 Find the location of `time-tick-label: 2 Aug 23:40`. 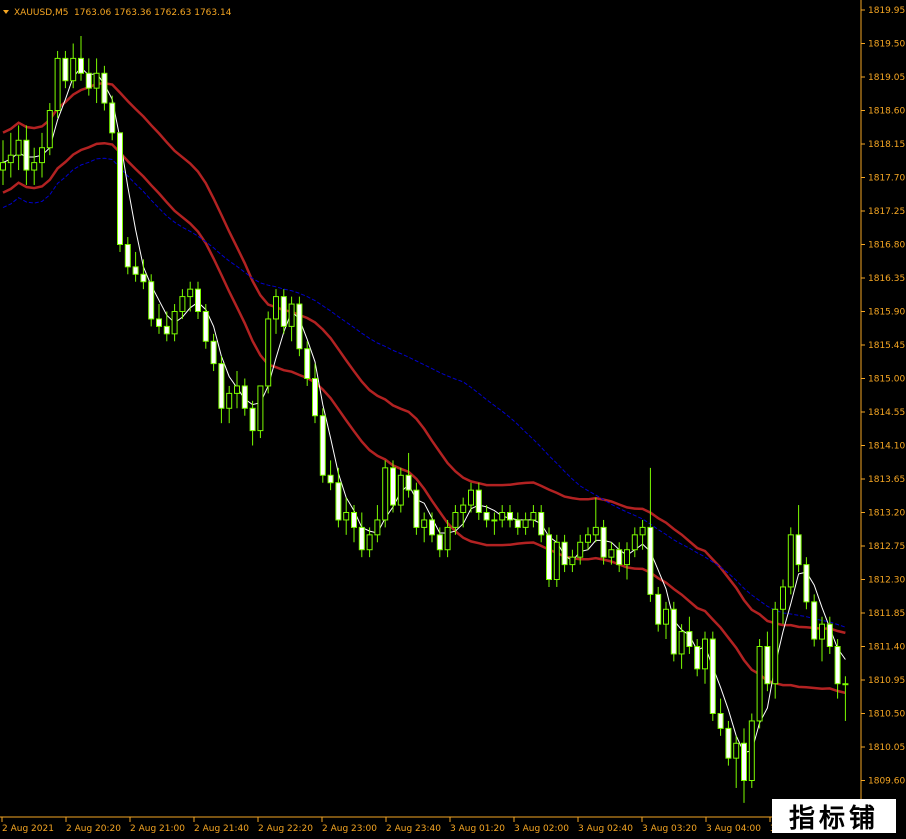

time-tick-label: 2 Aug 23:40 is located at coordinates (413, 829).